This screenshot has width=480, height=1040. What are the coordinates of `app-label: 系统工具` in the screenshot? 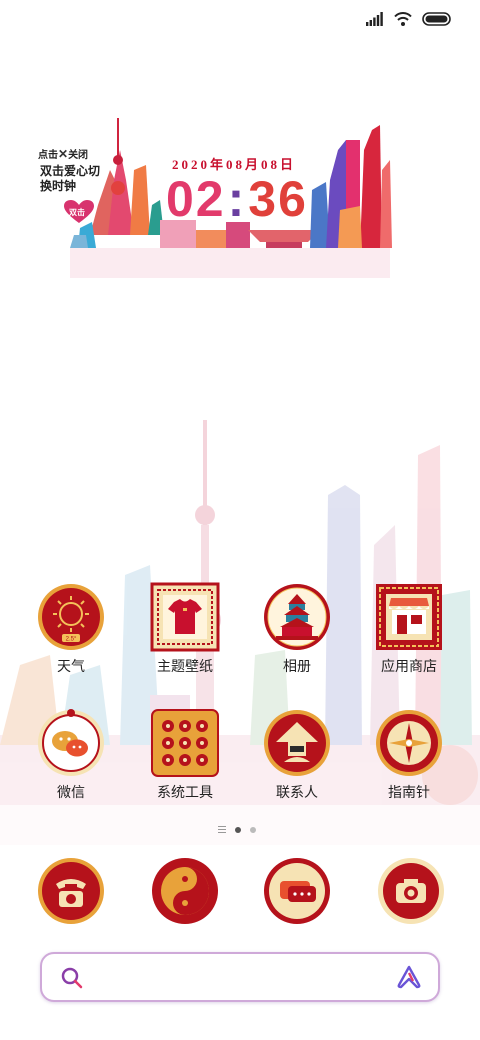 It's located at (185, 792).